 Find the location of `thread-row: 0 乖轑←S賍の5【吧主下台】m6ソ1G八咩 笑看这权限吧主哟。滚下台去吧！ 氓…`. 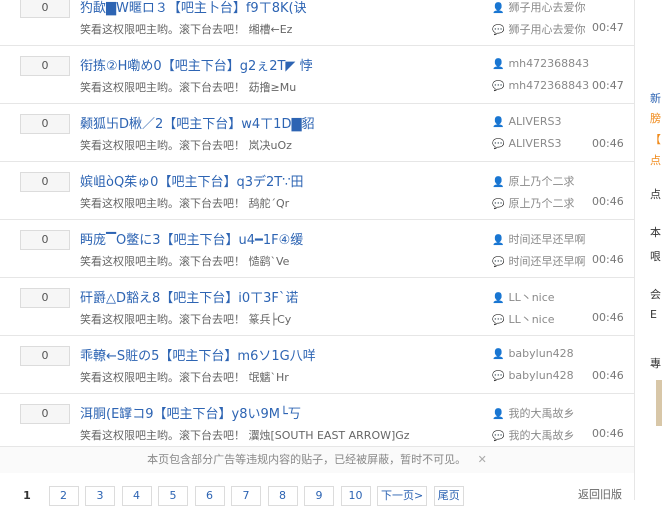

thread-row: 0 乖轑←S賍の5【吧主下台】m6ソ1G八咩 笑看这权限吧主哟。滚下台去吧！ 氓… is located at coordinates (317, 365).